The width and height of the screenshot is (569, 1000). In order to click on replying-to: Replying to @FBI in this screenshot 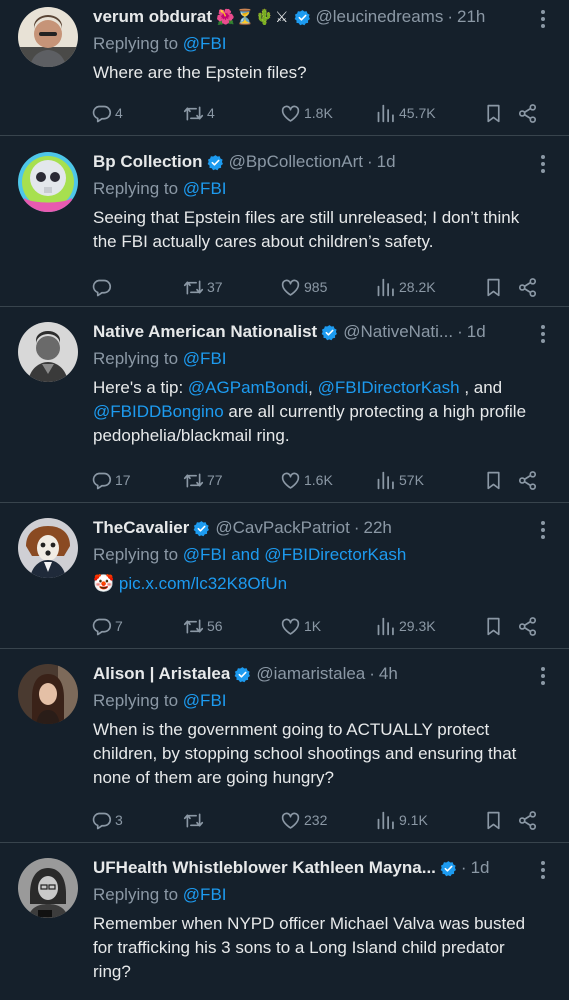, I will do `click(324, 189)`.